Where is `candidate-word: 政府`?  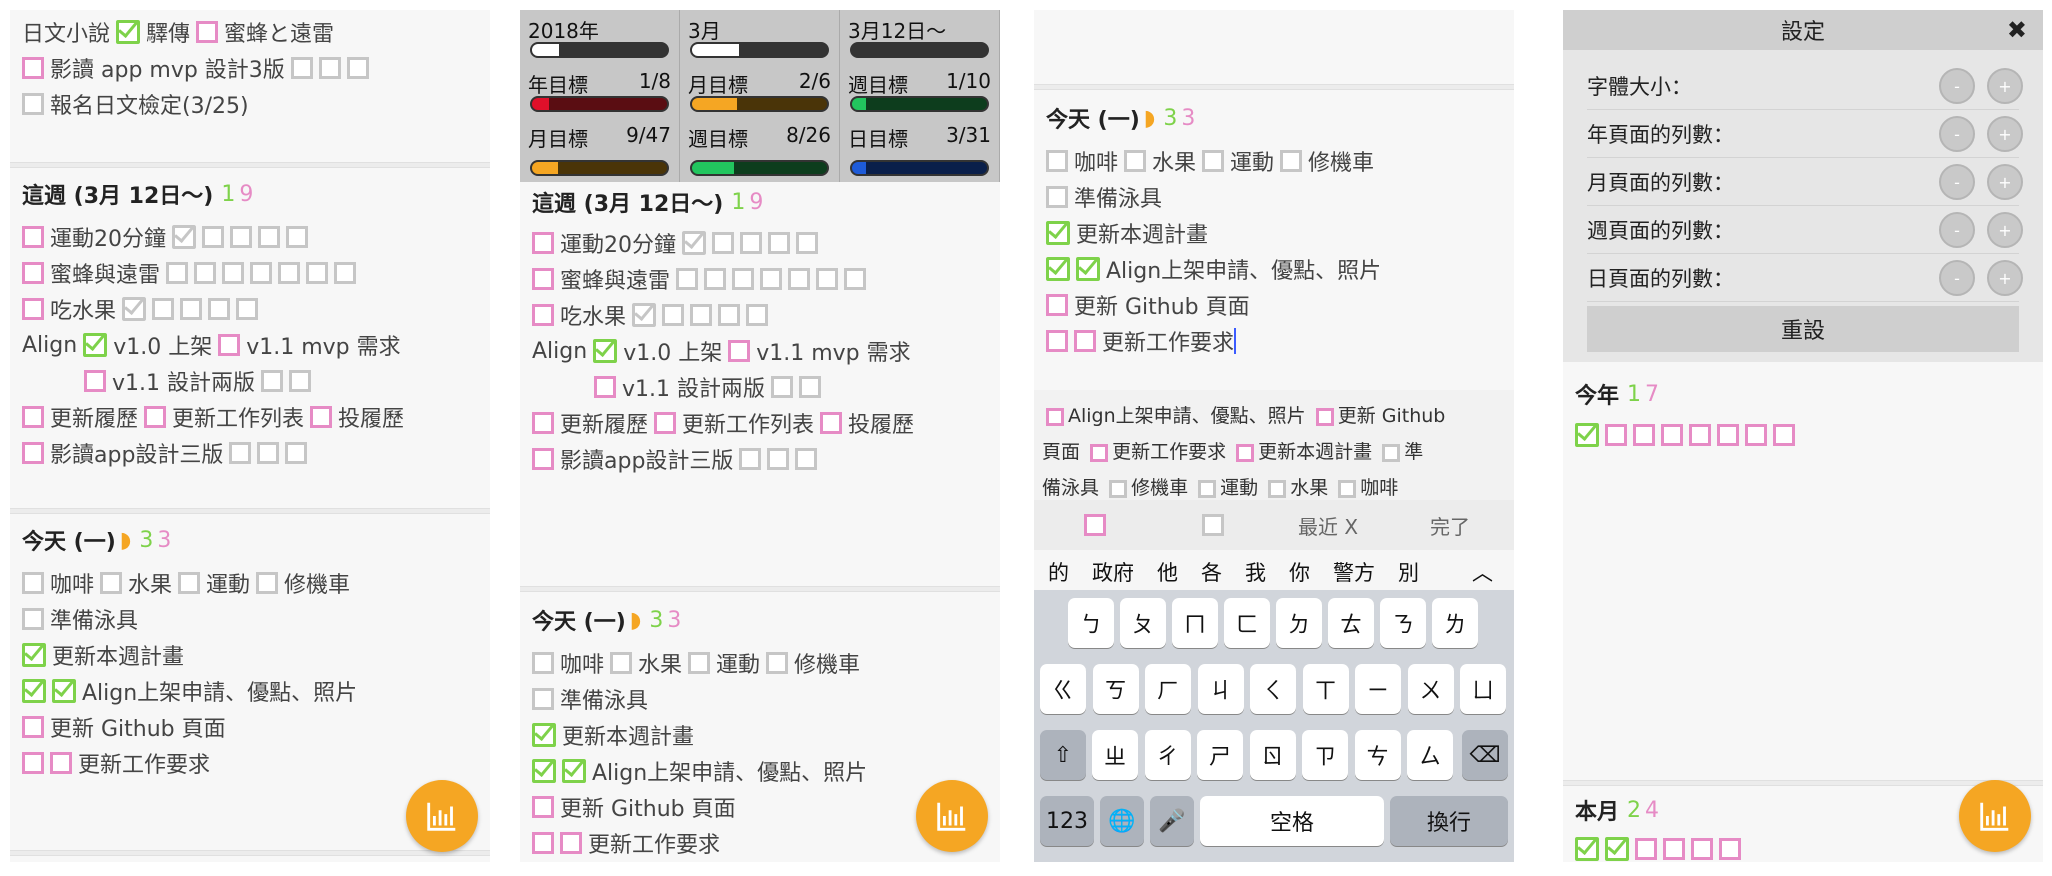 candidate-word: 政府 is located at coordinates (1113, 572).